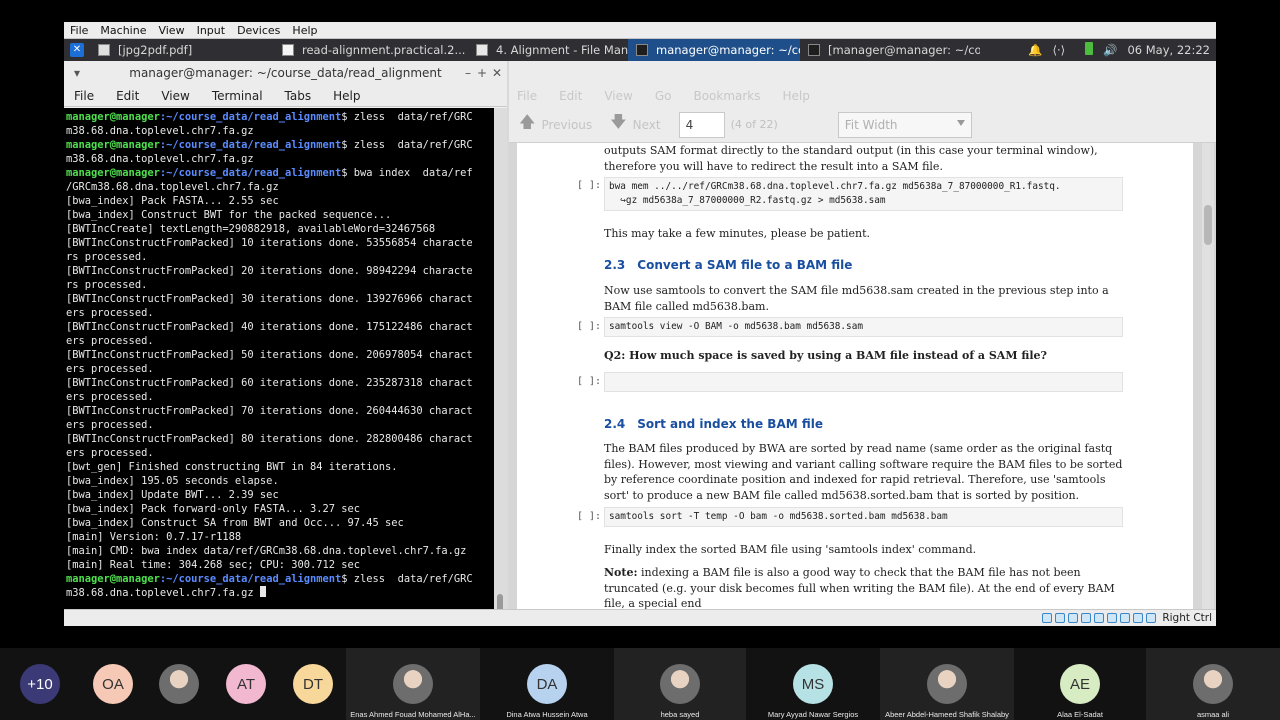 The image size is (1280, 720). What do you see at coordinates (211, 30) in the screenshot?
I see `vbox-menu-input: Input` at bounding box center [211, 30].